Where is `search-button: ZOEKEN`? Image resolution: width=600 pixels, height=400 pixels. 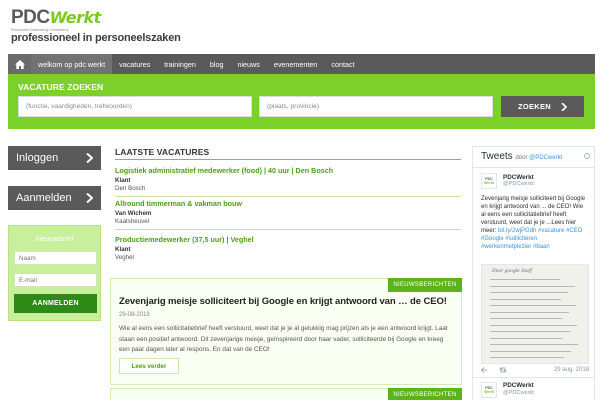 search-button: ZOEKEN is located at coordinates (542, 106).